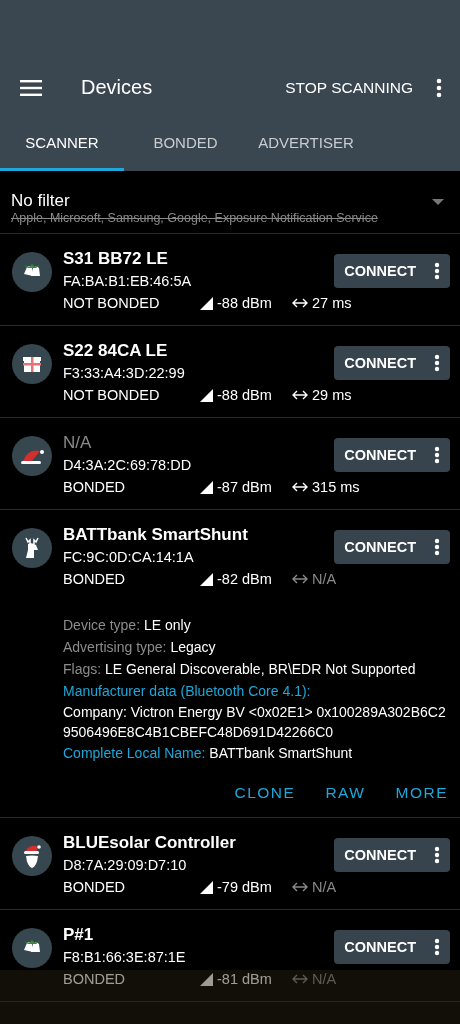 The height and width of the screenshot is (1024, 460). Describe the element at coordinates (187, 691) in the screenshot. I see `section-heading: Manufacturer data (Bluetooth Core 4.1):` at that location.